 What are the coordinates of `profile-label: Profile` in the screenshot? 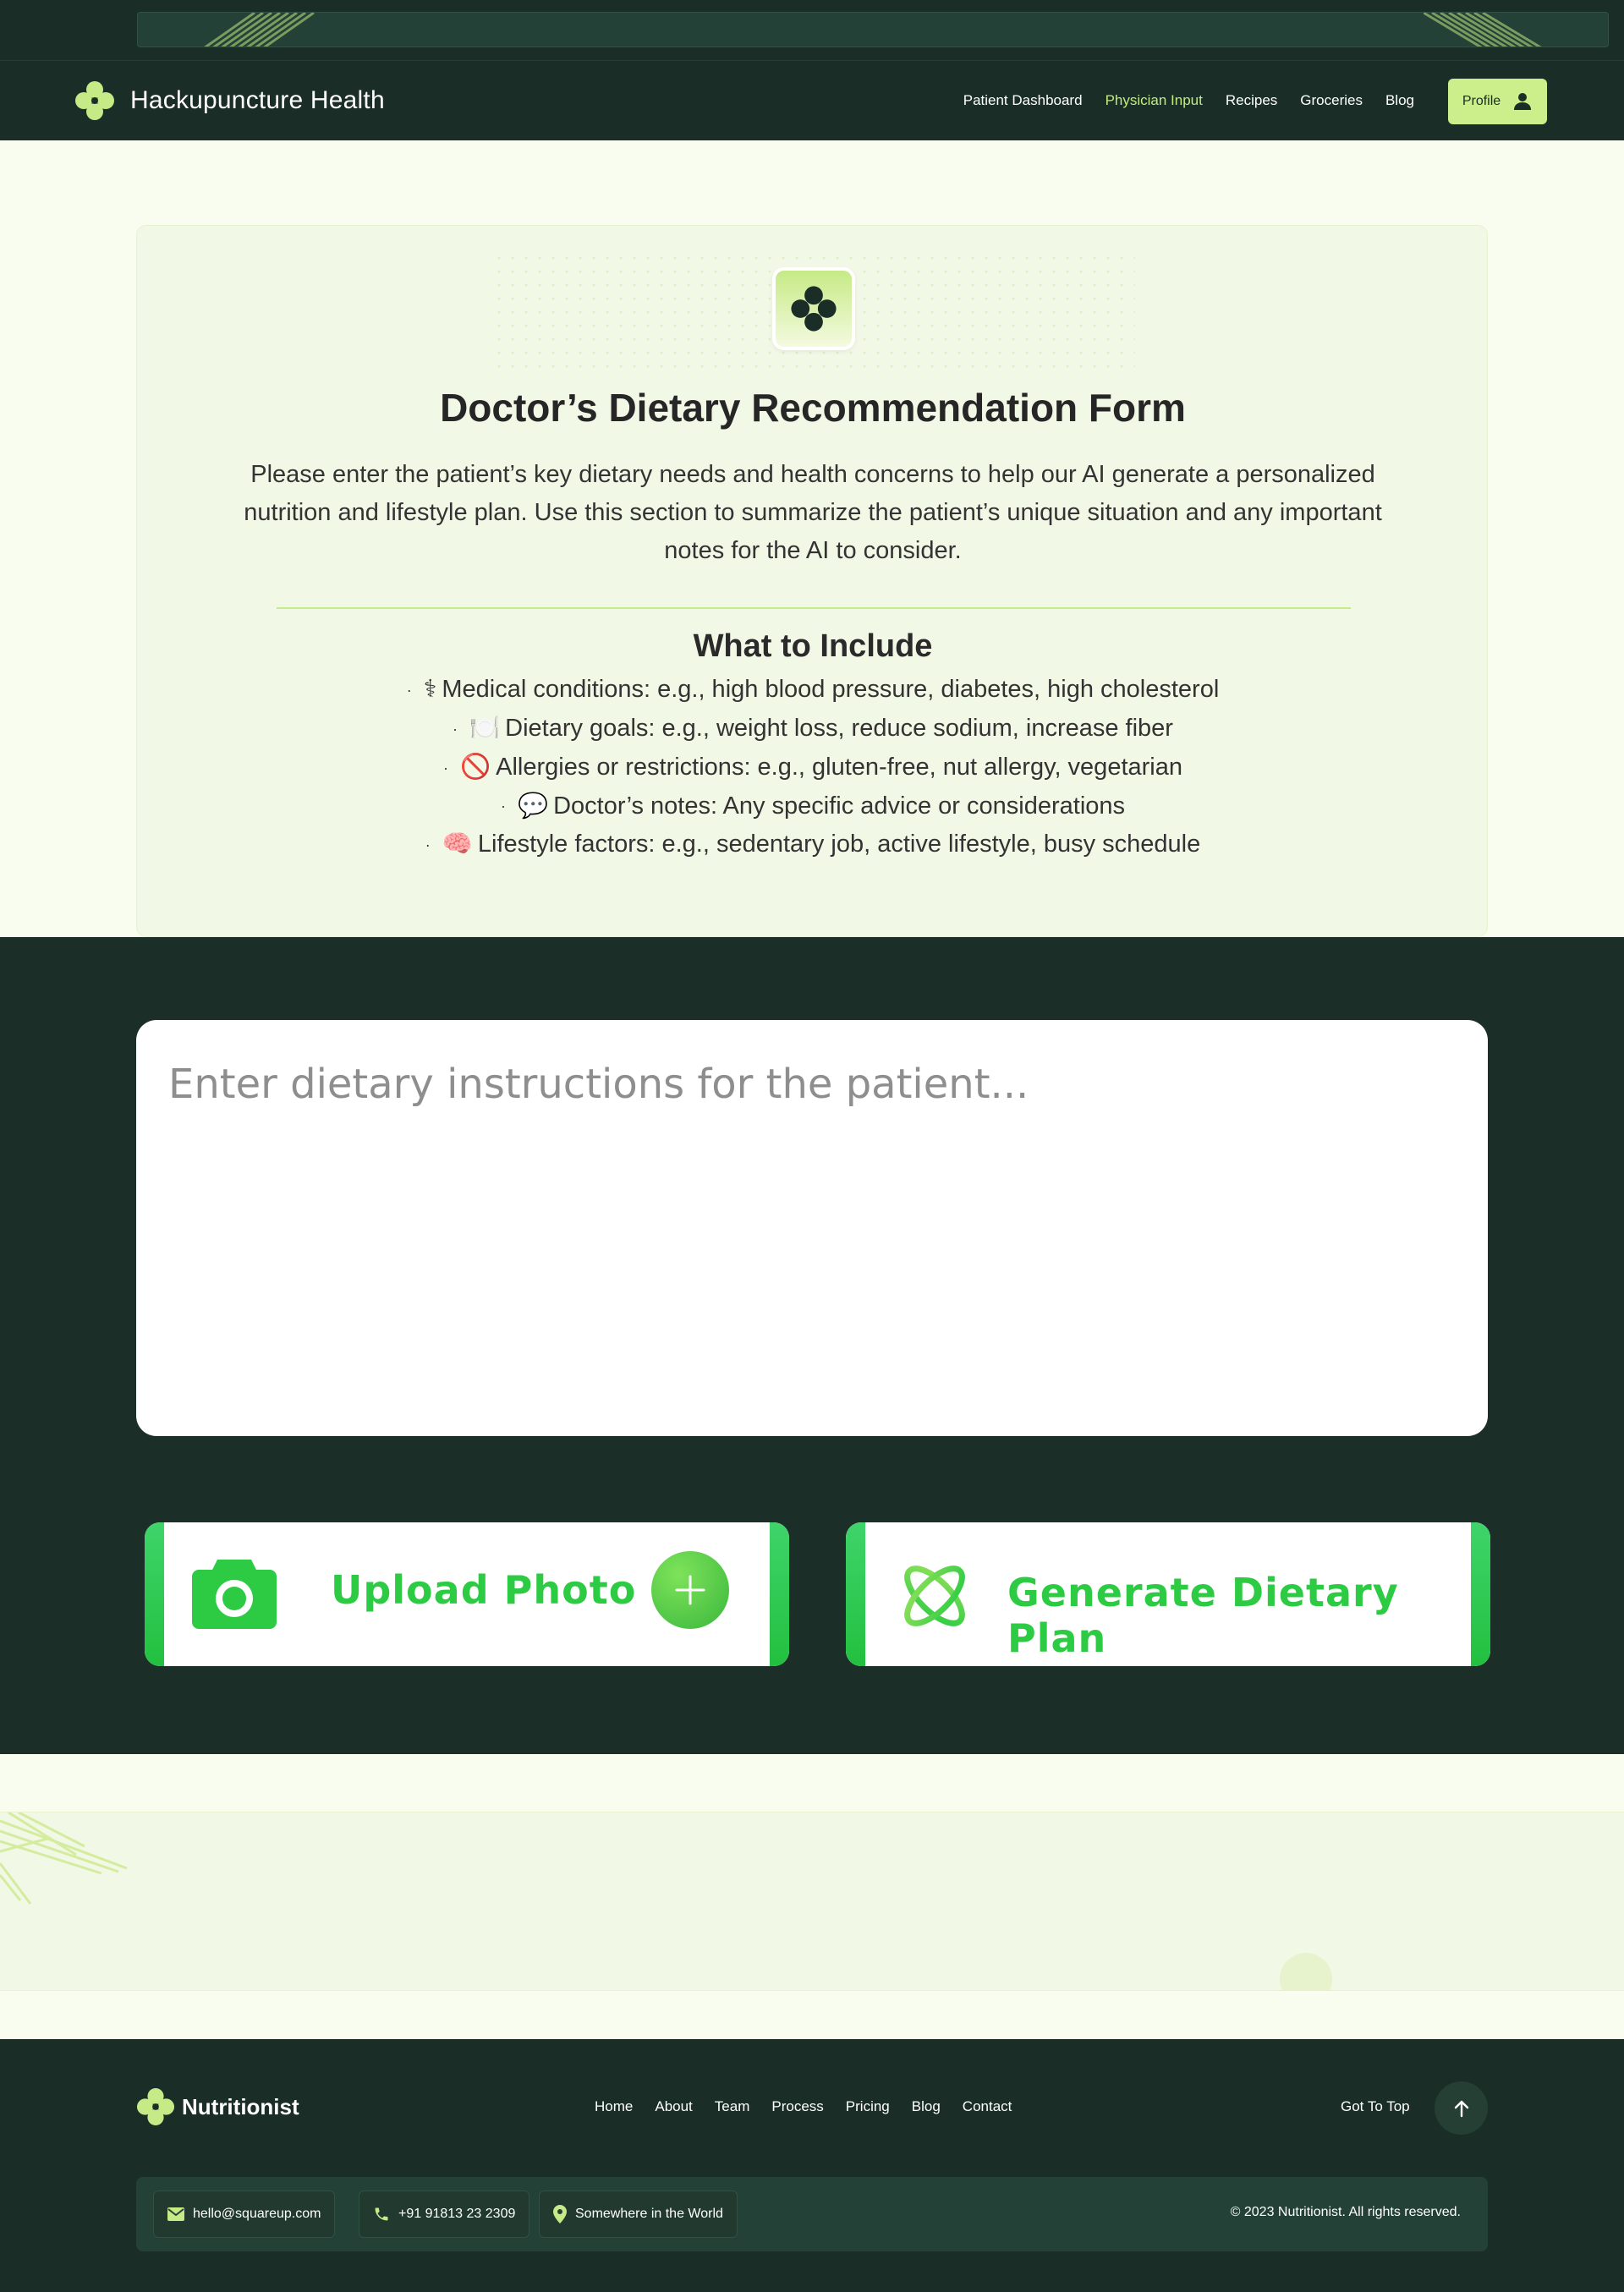 It's located at (1482, 101).